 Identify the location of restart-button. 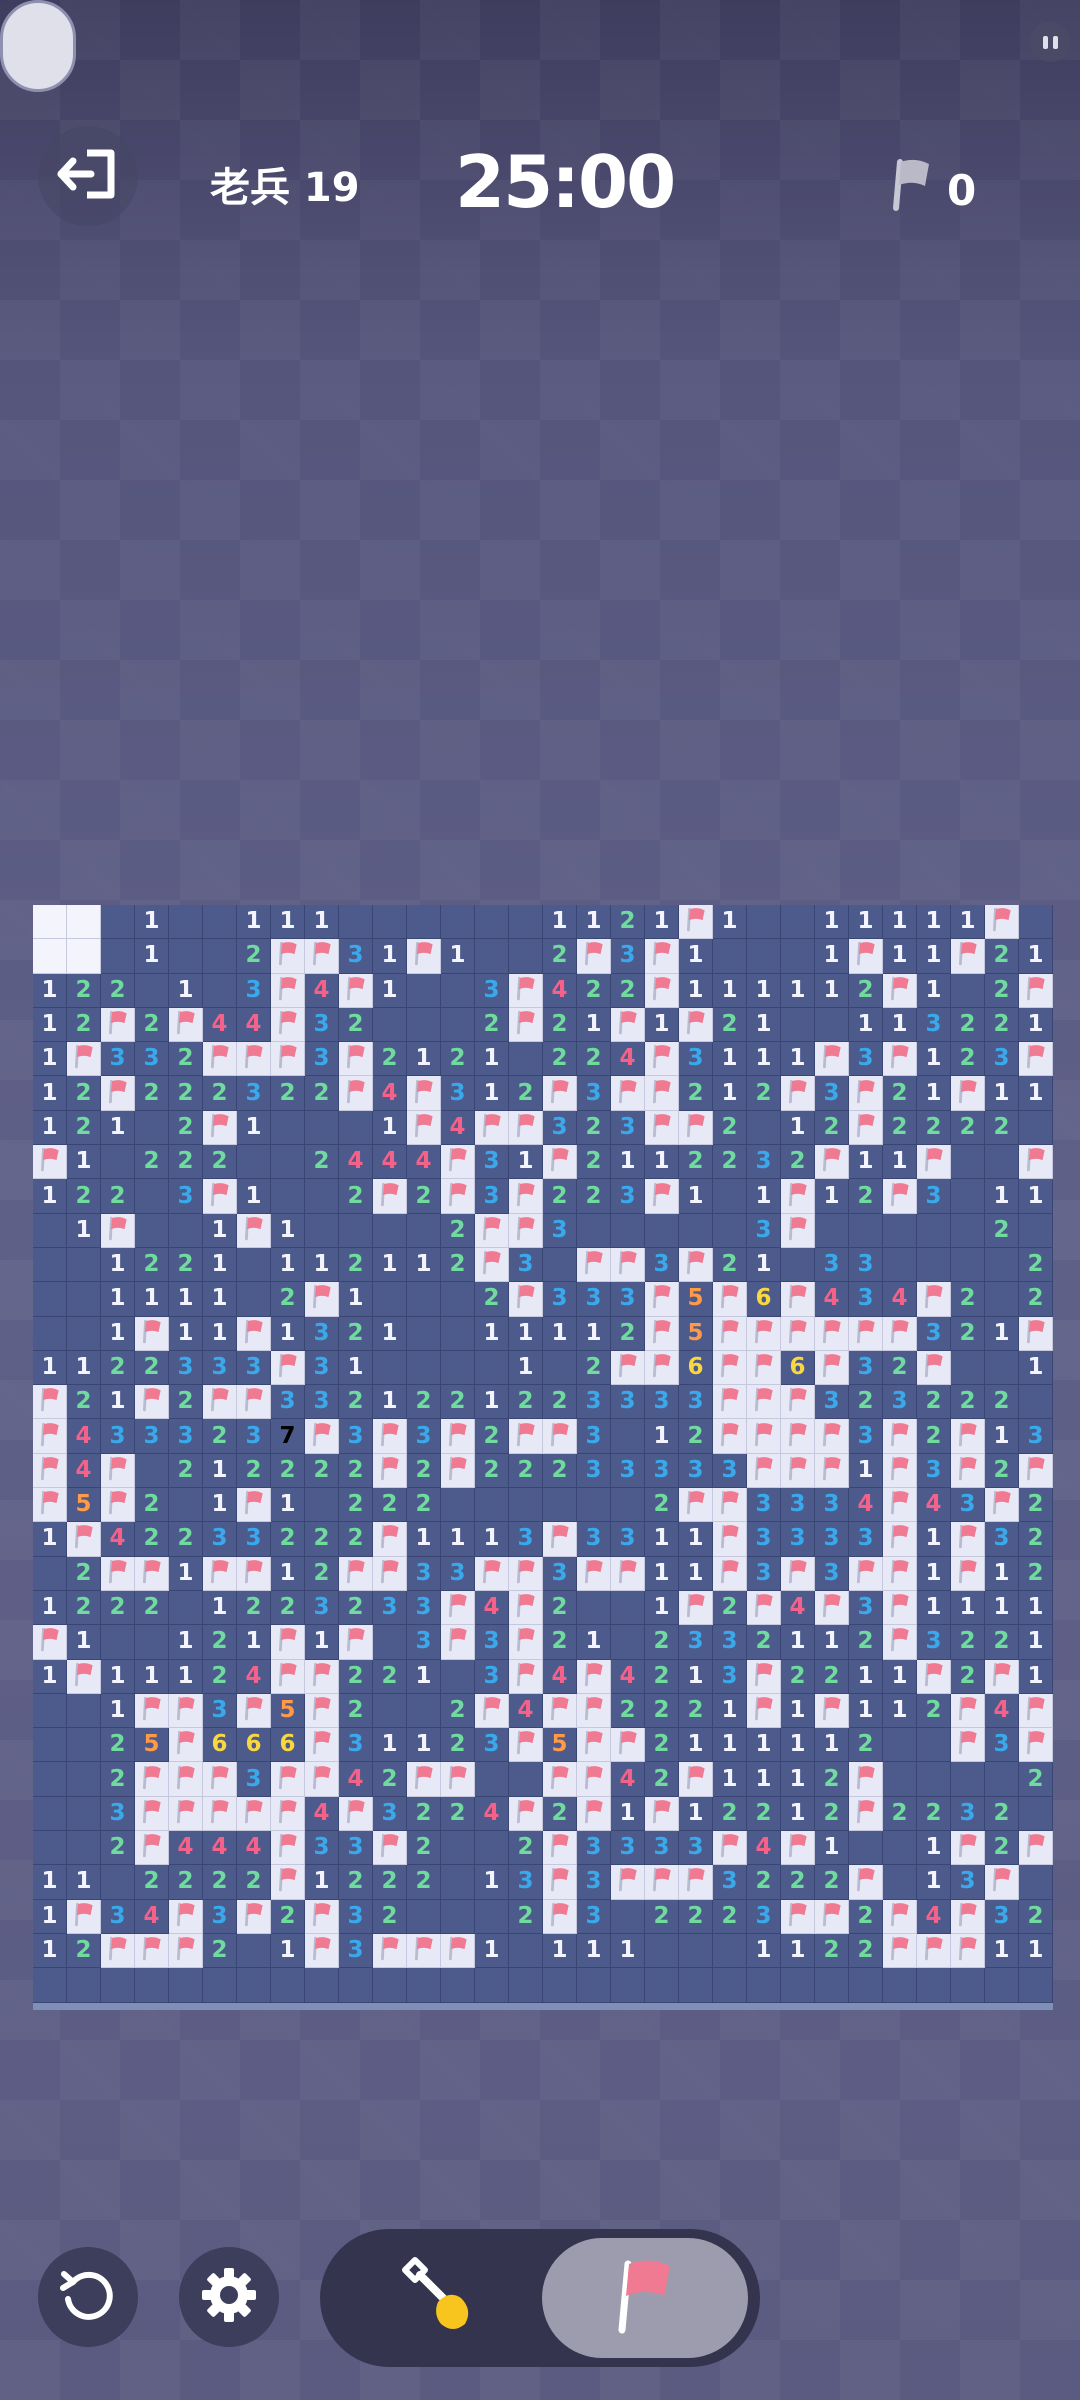
(88, 2297).